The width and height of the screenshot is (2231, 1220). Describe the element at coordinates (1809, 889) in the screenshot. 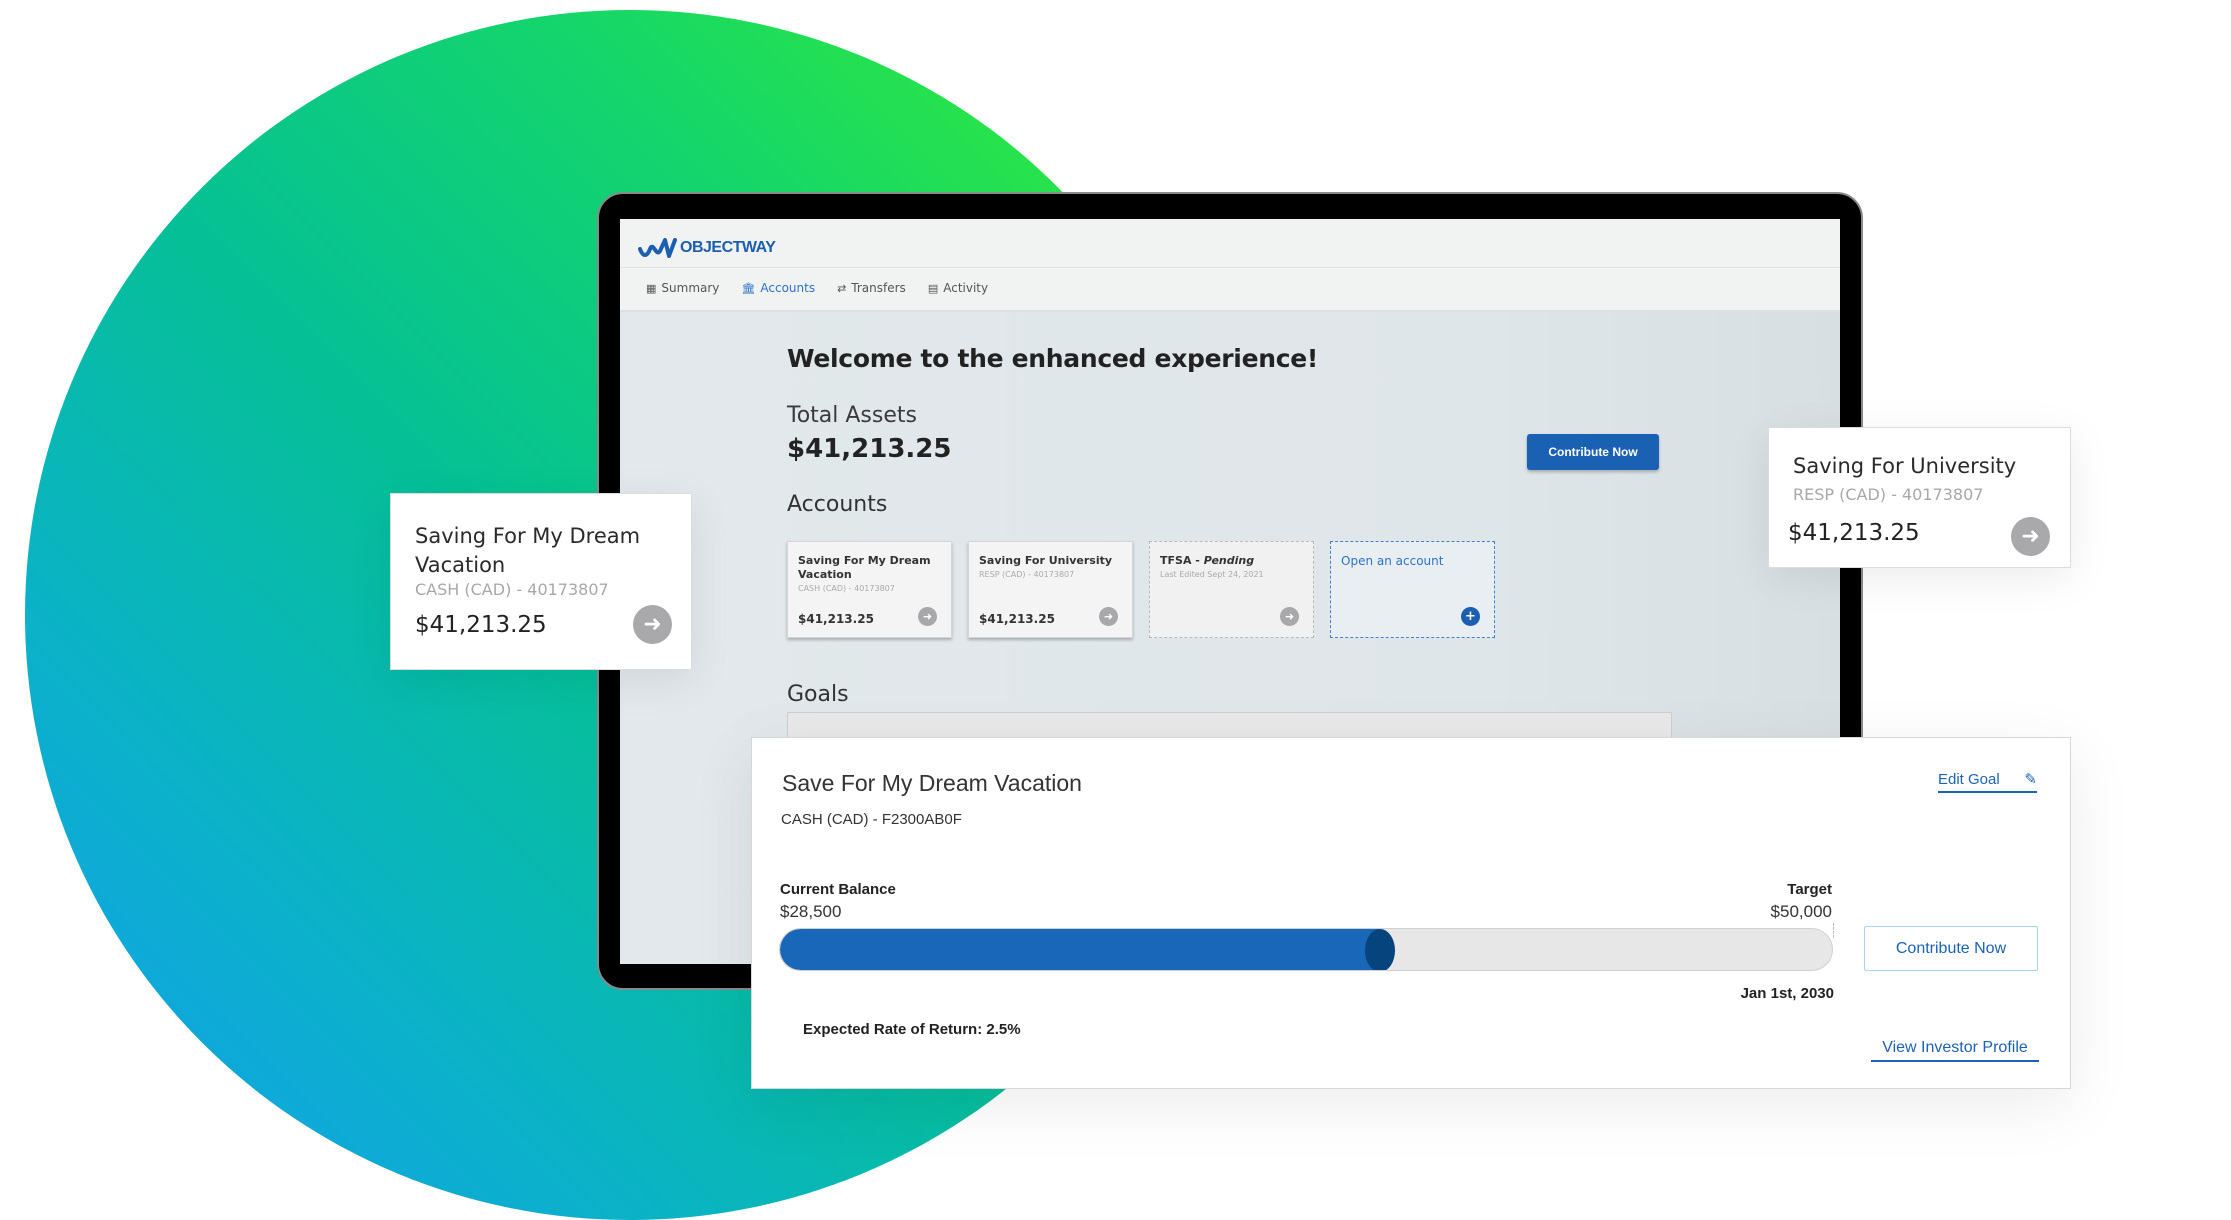

I see `target-label: Target` at that location.